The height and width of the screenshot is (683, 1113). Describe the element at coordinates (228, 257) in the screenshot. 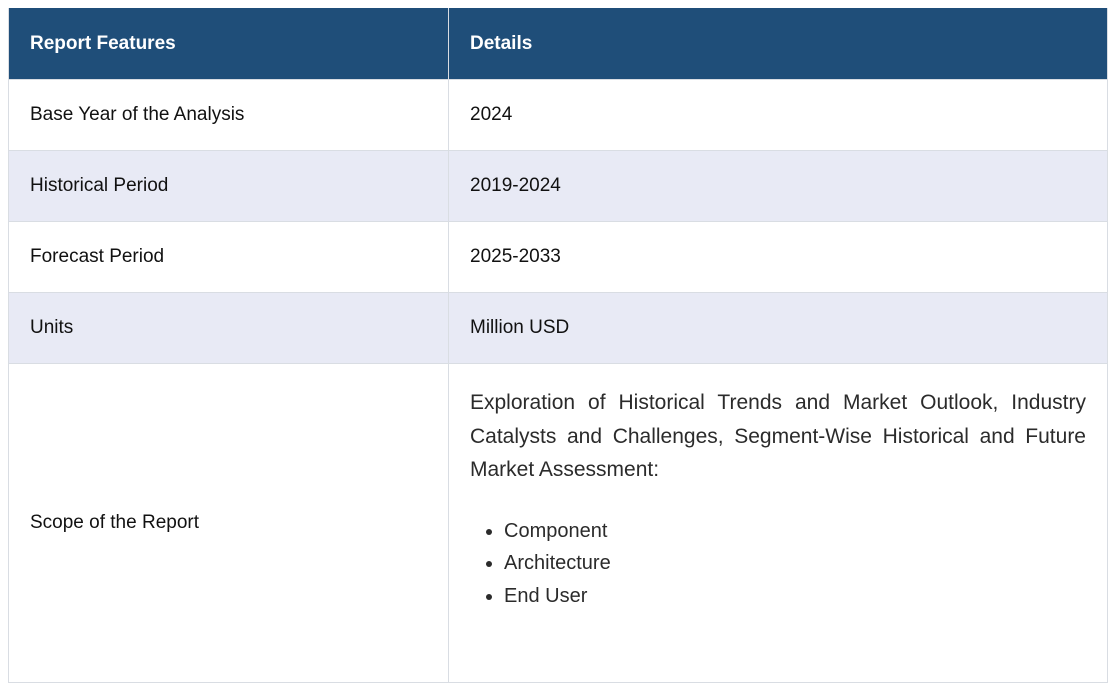

I see `row-feature-label: Forecast Period` at that location.